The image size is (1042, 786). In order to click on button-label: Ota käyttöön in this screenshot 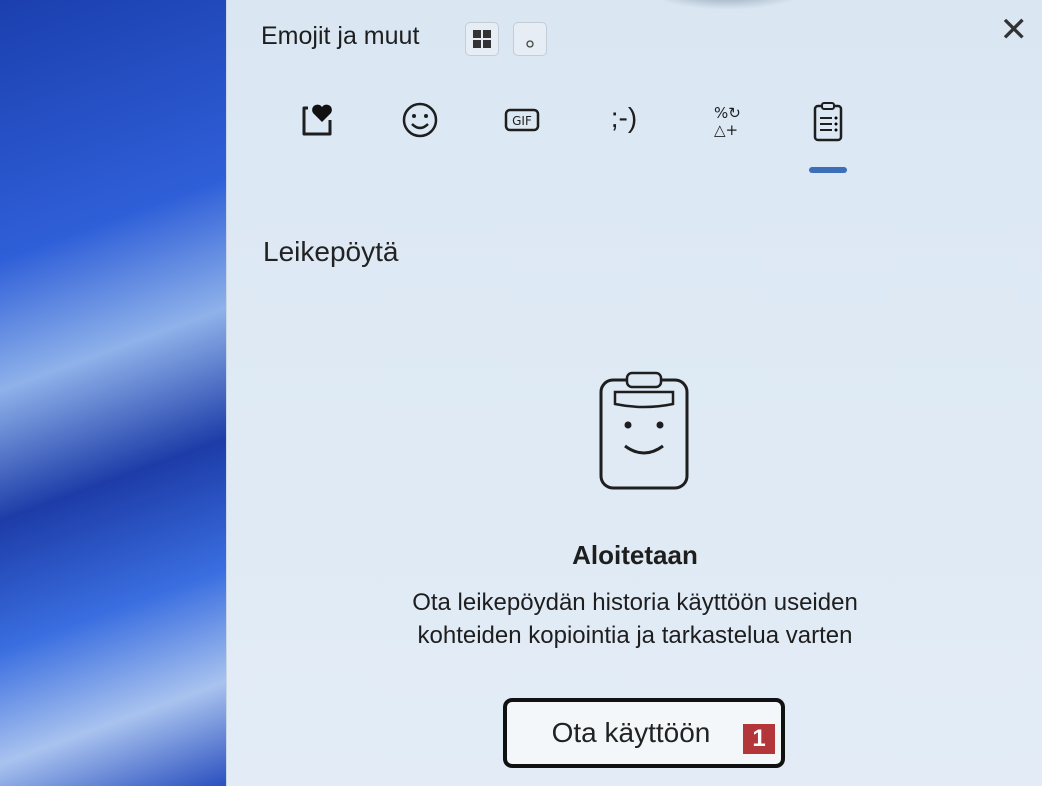, I will do `click(631, 732)`.